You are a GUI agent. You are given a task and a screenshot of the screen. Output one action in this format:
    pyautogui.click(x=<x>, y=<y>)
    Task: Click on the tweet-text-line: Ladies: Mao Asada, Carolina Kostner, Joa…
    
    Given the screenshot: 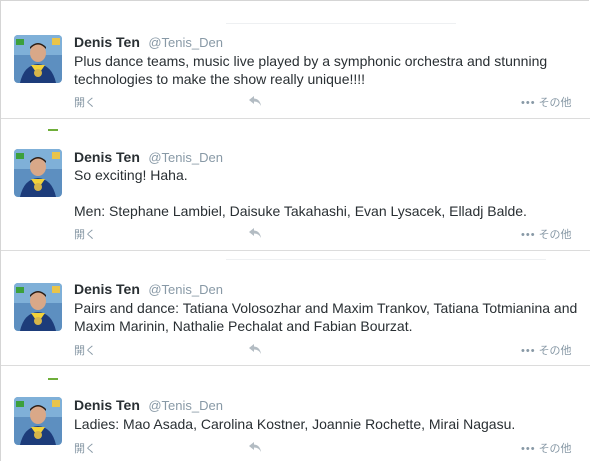 What is the action you would take?
    pyautogui.click(x=295, y=424)
    